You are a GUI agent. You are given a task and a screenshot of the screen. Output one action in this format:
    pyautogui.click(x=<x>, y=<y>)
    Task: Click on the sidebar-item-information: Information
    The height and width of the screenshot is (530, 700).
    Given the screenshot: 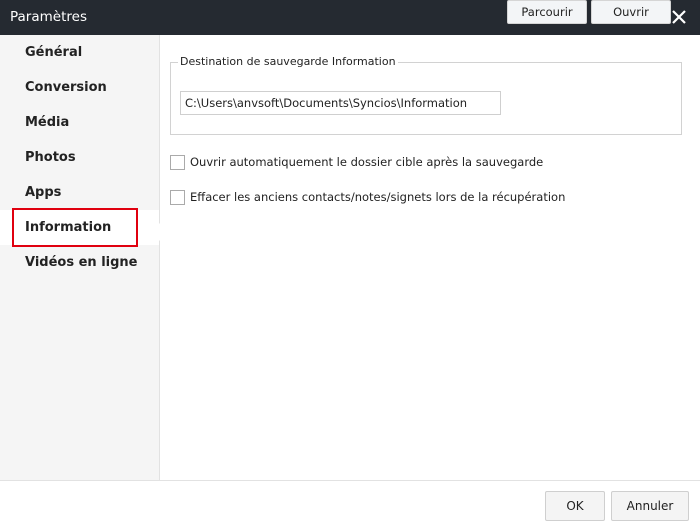 What is the action you would take?
    pyautogui.click(x=79, y=227)
    